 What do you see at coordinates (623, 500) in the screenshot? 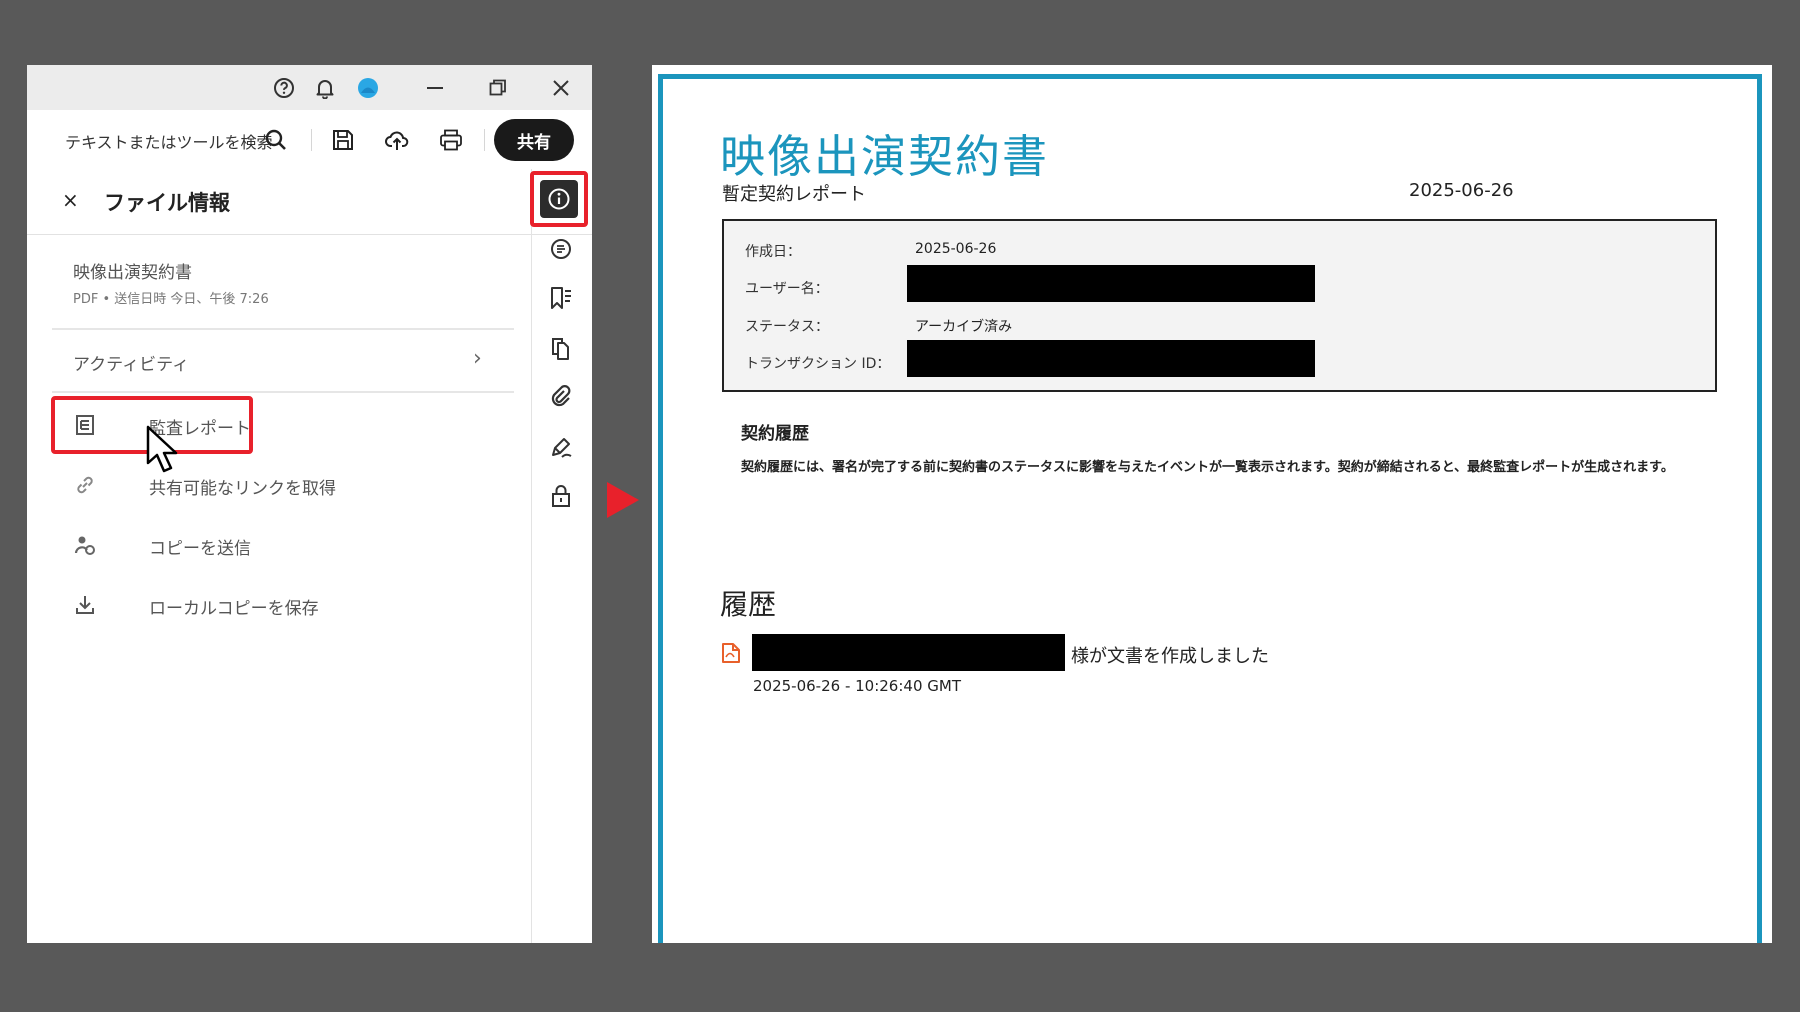
I see `arrow-right-icon` at bounding box center [623, 500].